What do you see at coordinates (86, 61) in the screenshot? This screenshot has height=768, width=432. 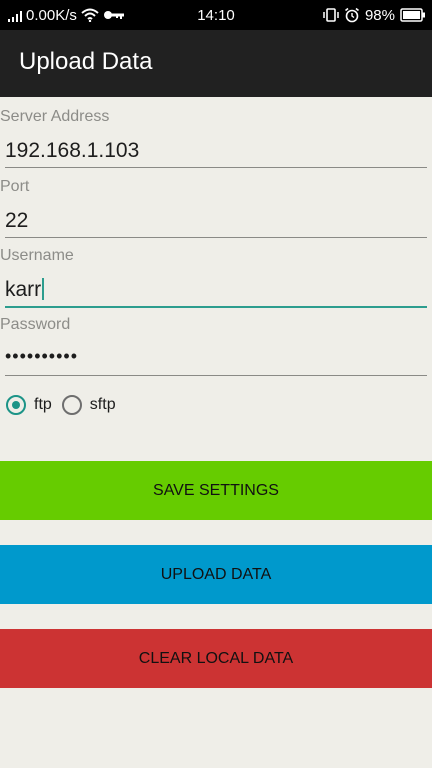 I see `page-title: Upload Data` at bounding box center [86, 61].